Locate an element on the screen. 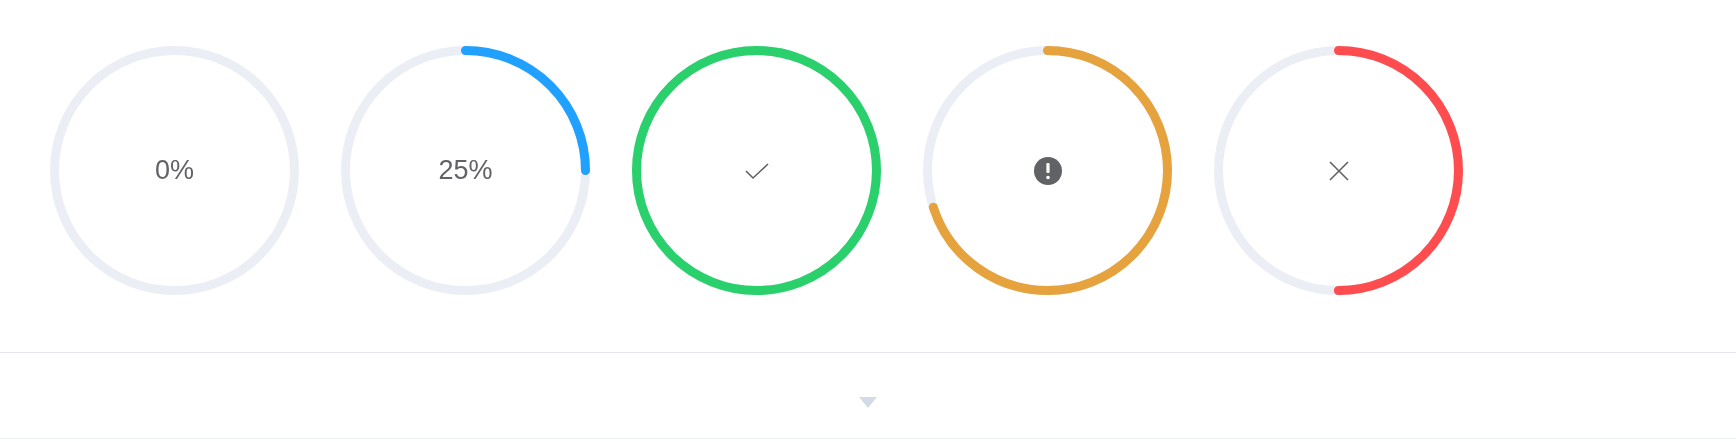 Image resolution: width=1736 pixels, height=442 pixels. progress-text: 25% is located at coordinates (465, 170).